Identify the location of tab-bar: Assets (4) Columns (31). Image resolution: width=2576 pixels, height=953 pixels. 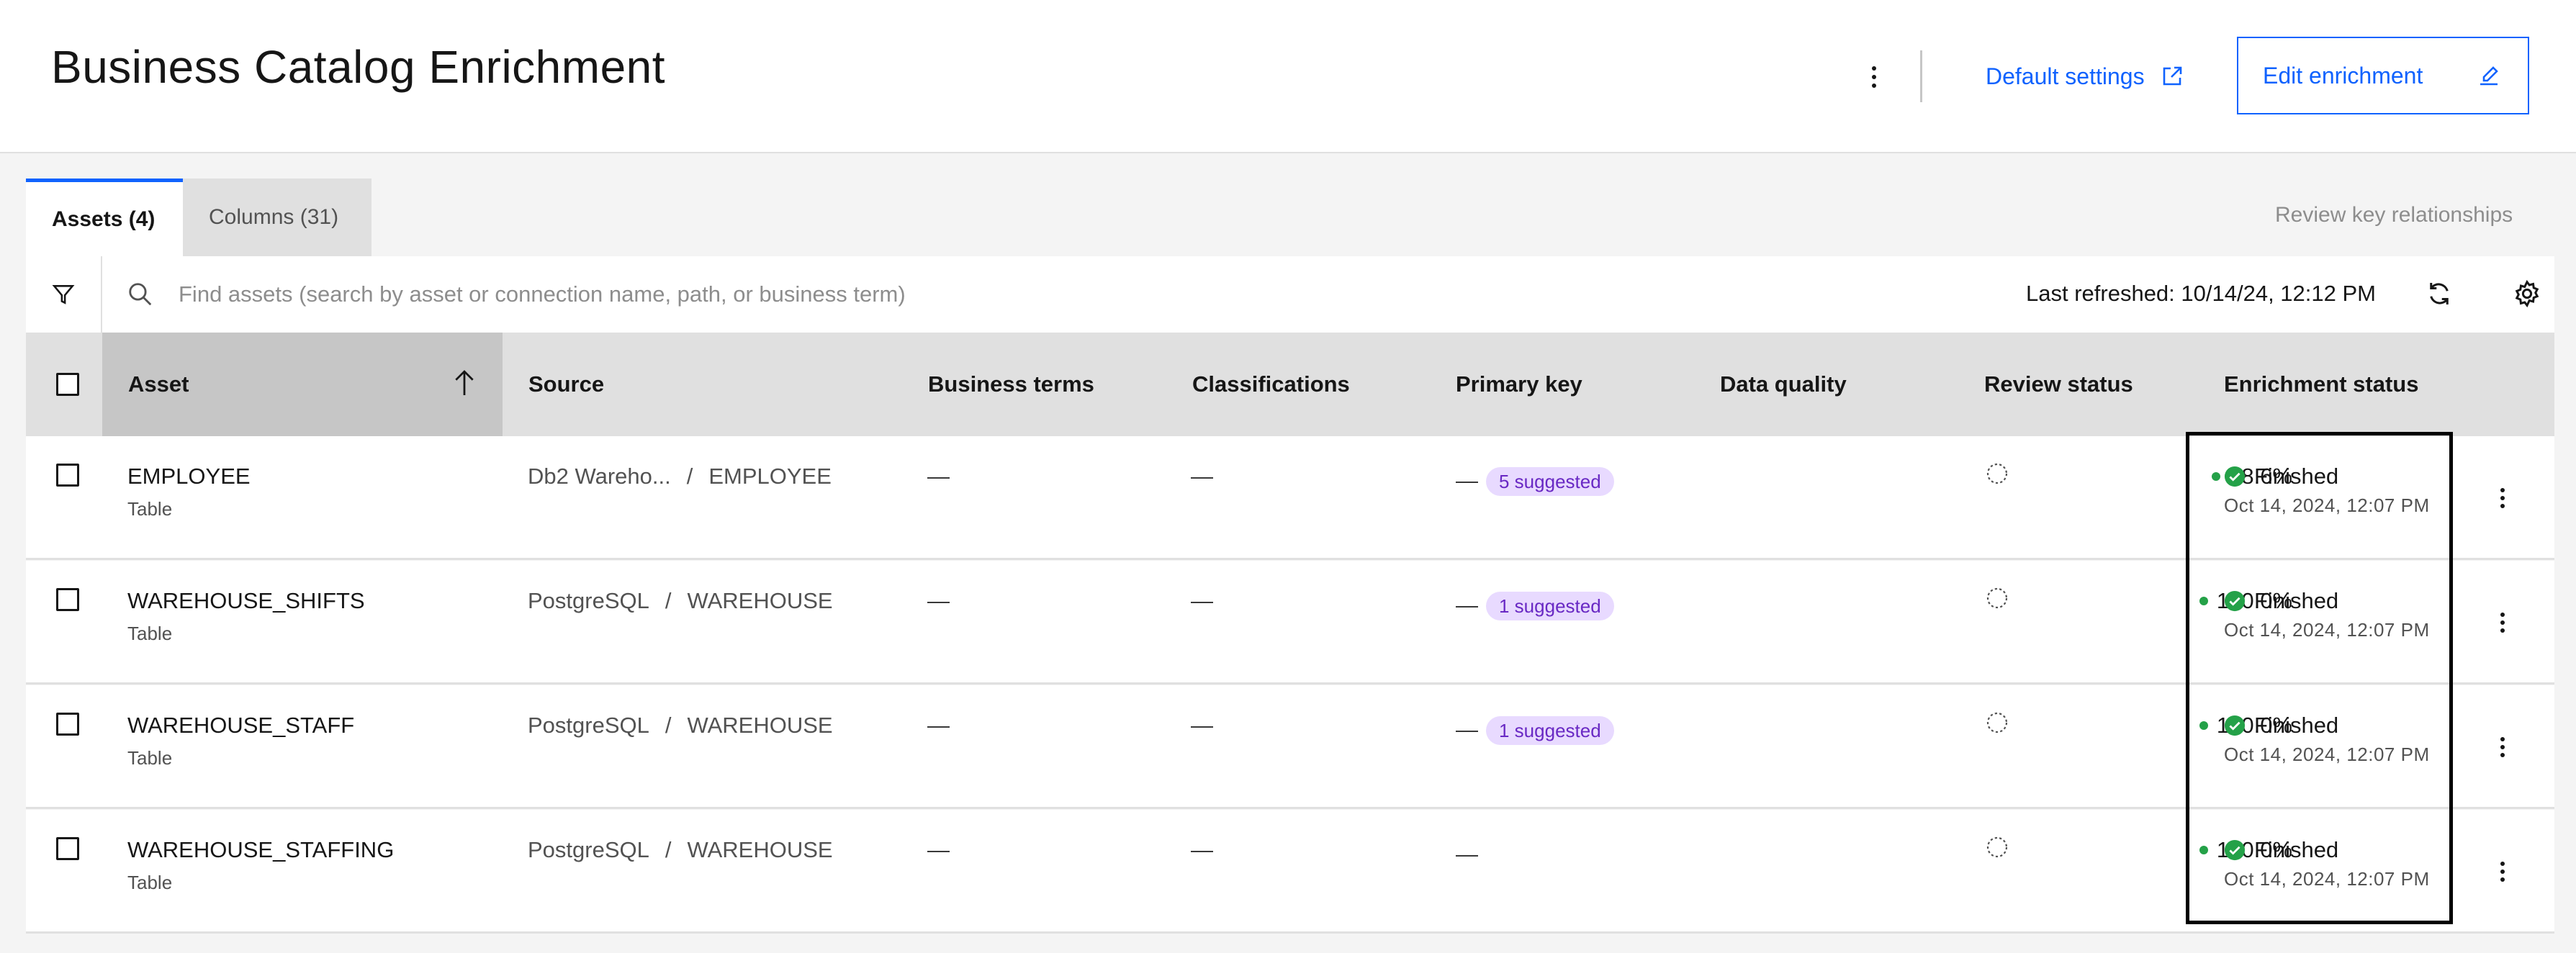
(198, 218).